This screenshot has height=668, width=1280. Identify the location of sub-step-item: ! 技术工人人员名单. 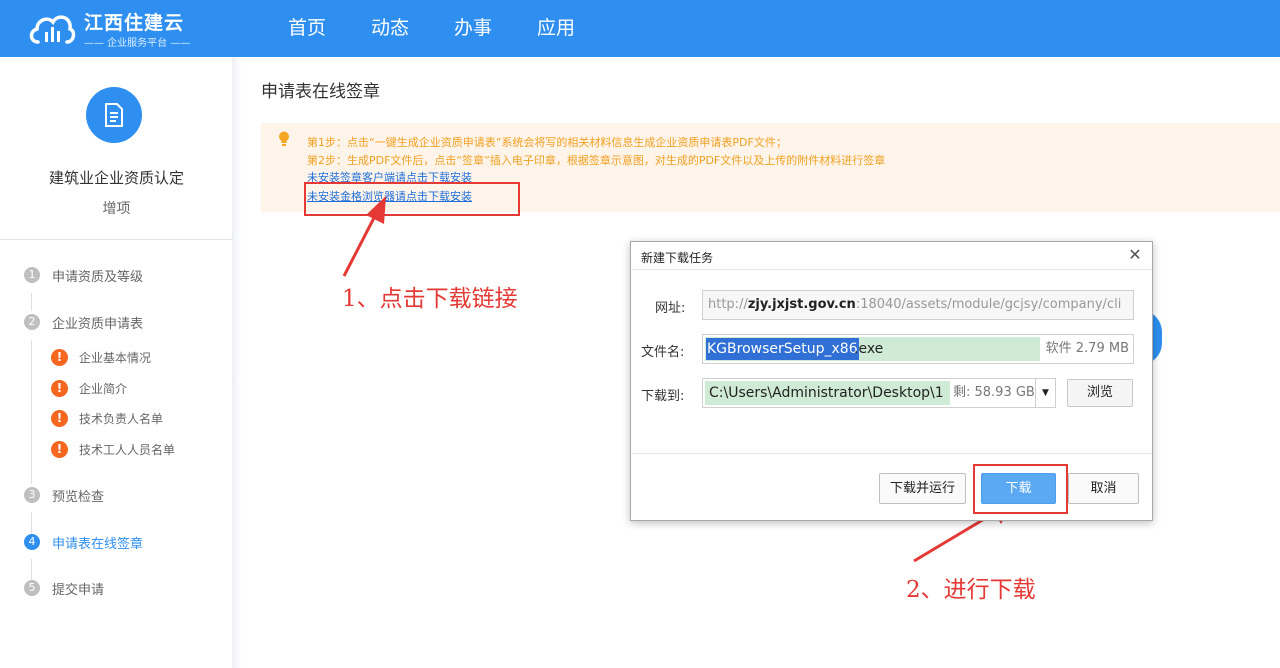
(113, 449).